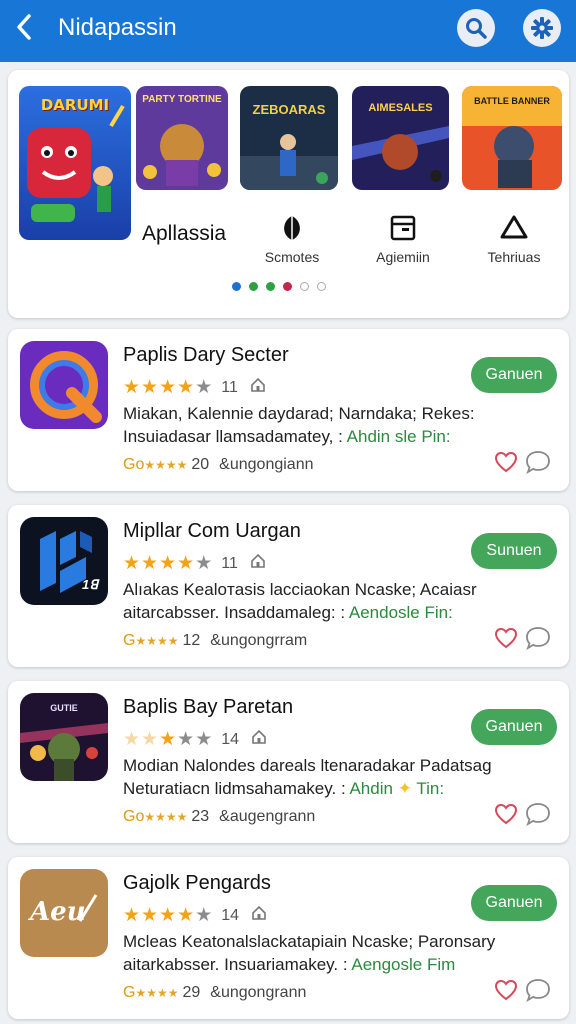 This screenshot has height=1024, width=576. What do you see at coordinates (64, 913) in the screenshot?
I see `app-icon: Aeu` at bounding box center [64, 913].